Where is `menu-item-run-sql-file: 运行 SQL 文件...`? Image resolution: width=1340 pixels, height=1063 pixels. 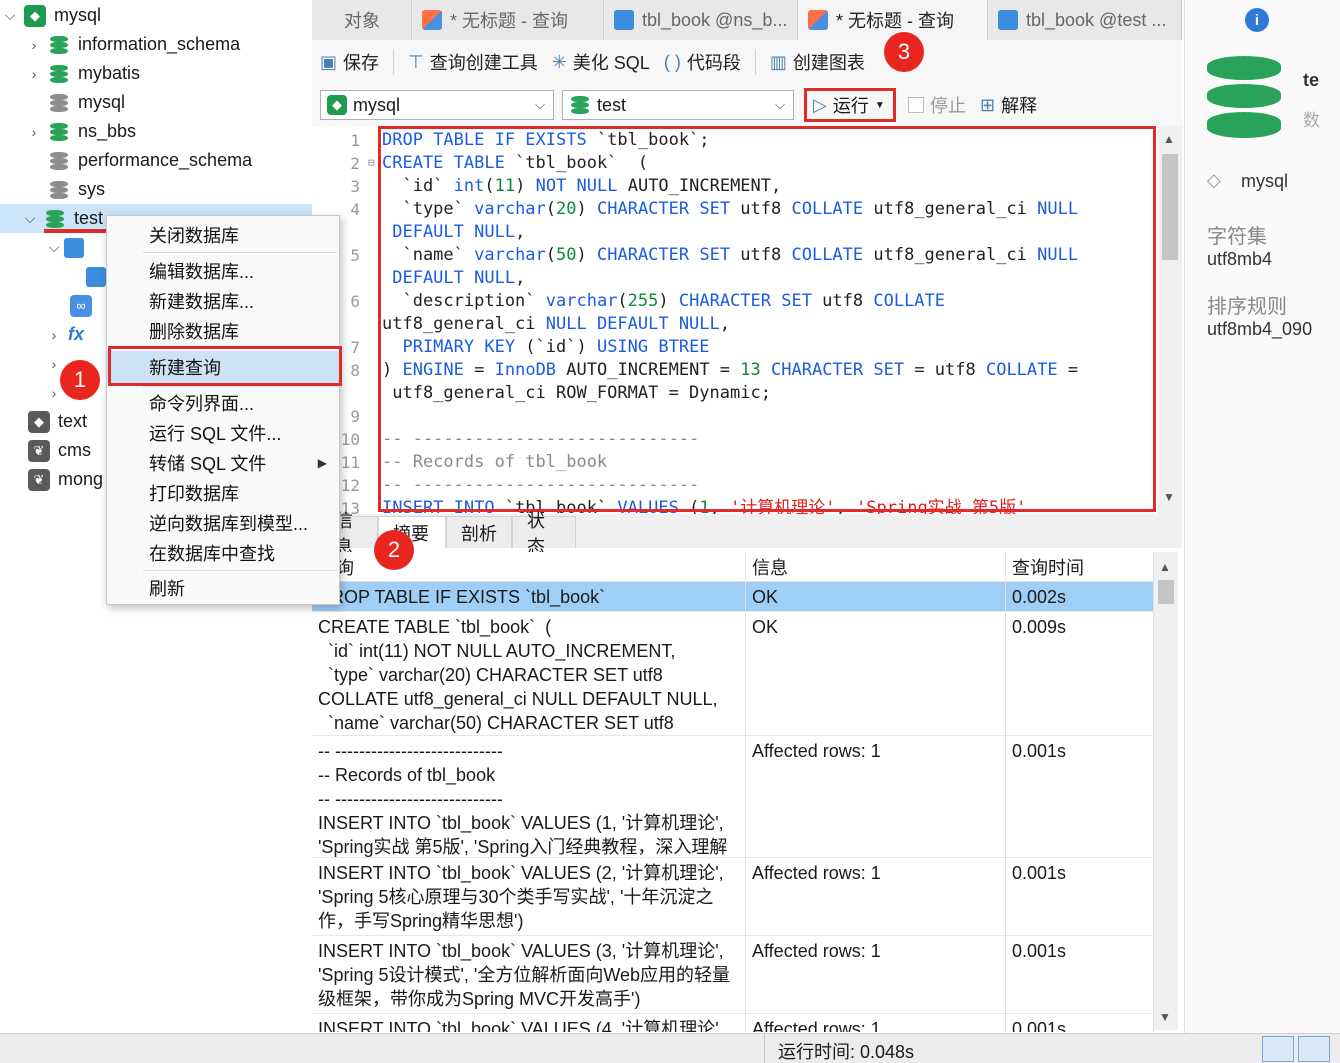 menu-item-run-sql-file: 运行 SQL 文件... is located at coordinates (223, 433).